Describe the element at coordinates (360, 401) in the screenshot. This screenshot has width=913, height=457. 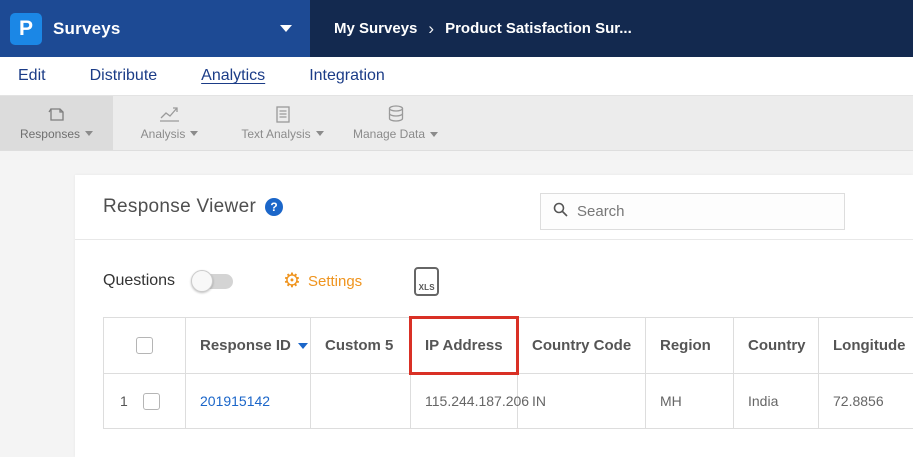
I see `cell-custom5` at that location.